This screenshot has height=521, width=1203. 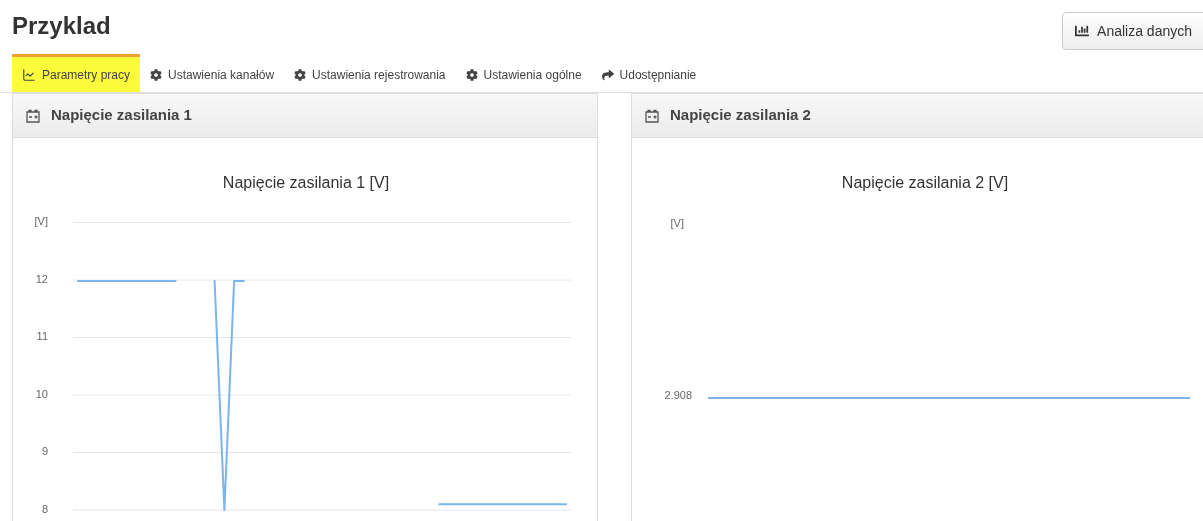 I want to click on bar-chart-icon, so click(x=1082, y=31).